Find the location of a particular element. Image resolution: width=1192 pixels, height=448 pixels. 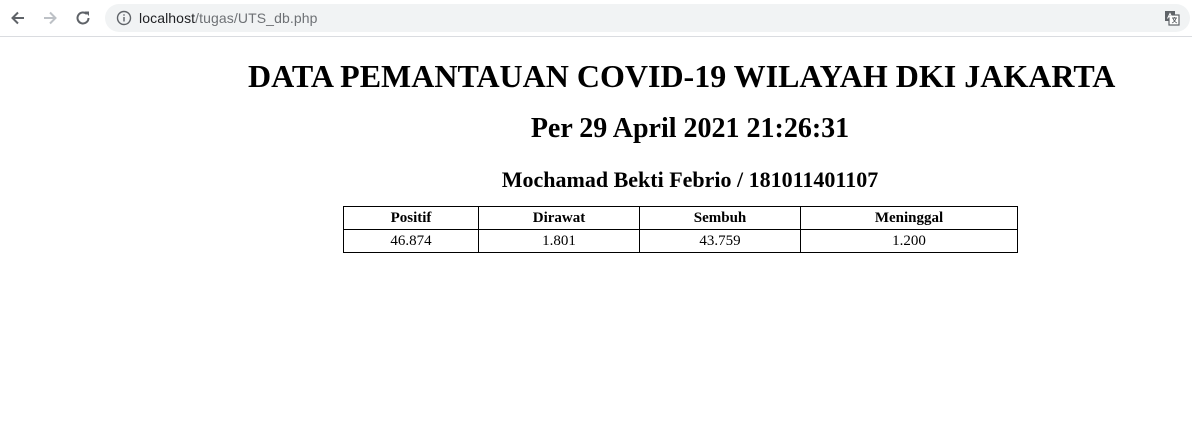

back-icon is located at coordinates (18, 18).